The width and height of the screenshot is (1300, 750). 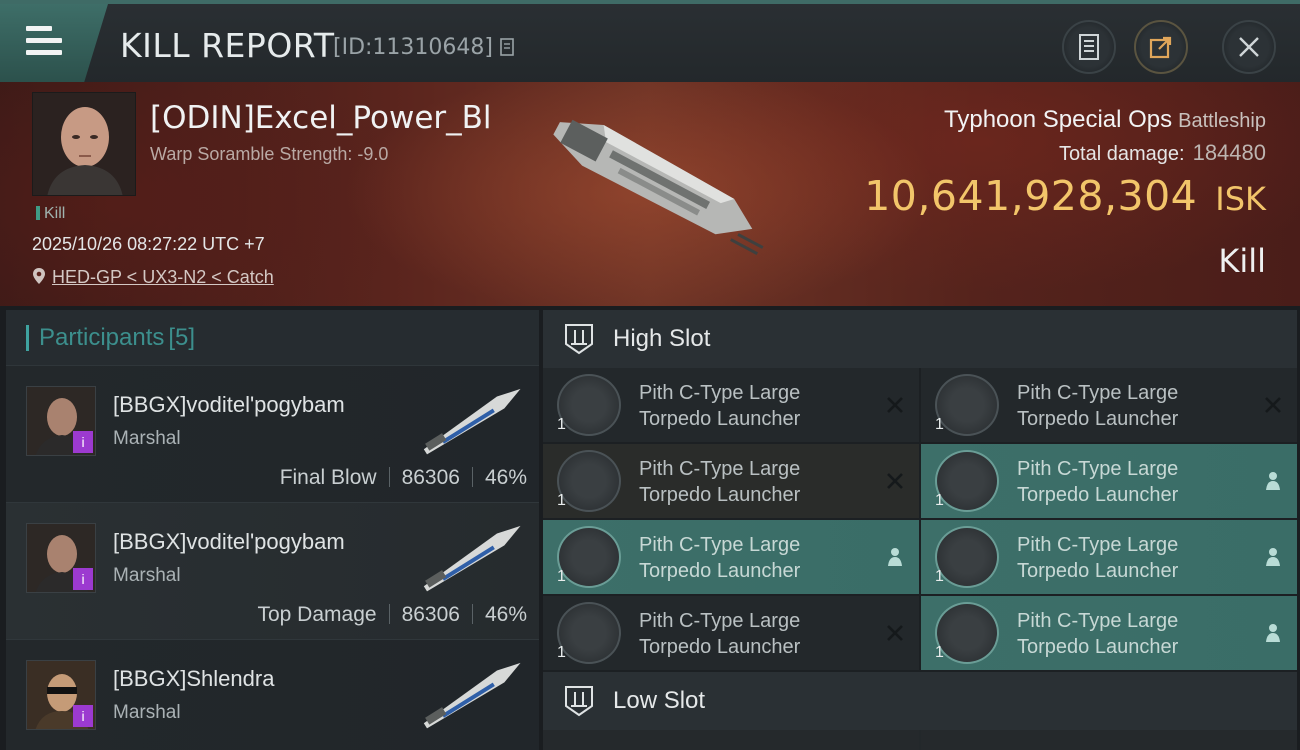 What do you see at coordinates (193, 679) in the screenshot?
I see `participant-name: [BBGX]Shlendra` at bounding box center [193, 679].